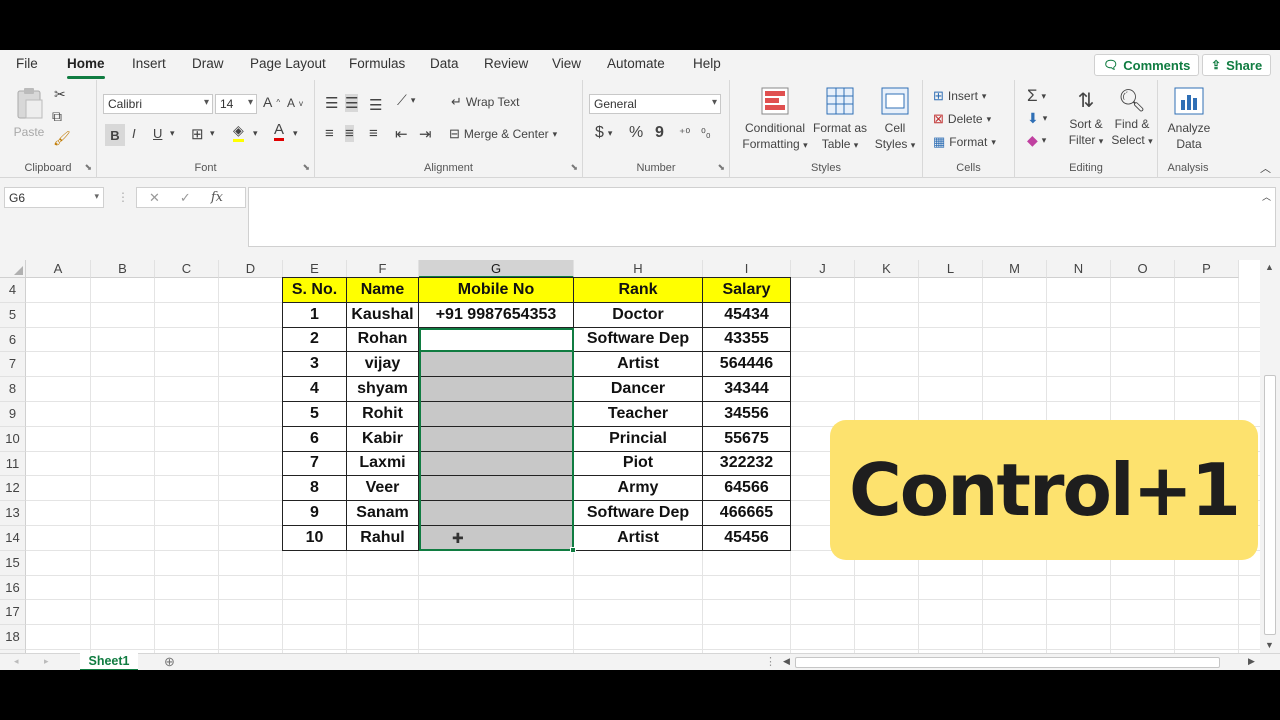  I want to click on select-all-corner, so click(13, 269).